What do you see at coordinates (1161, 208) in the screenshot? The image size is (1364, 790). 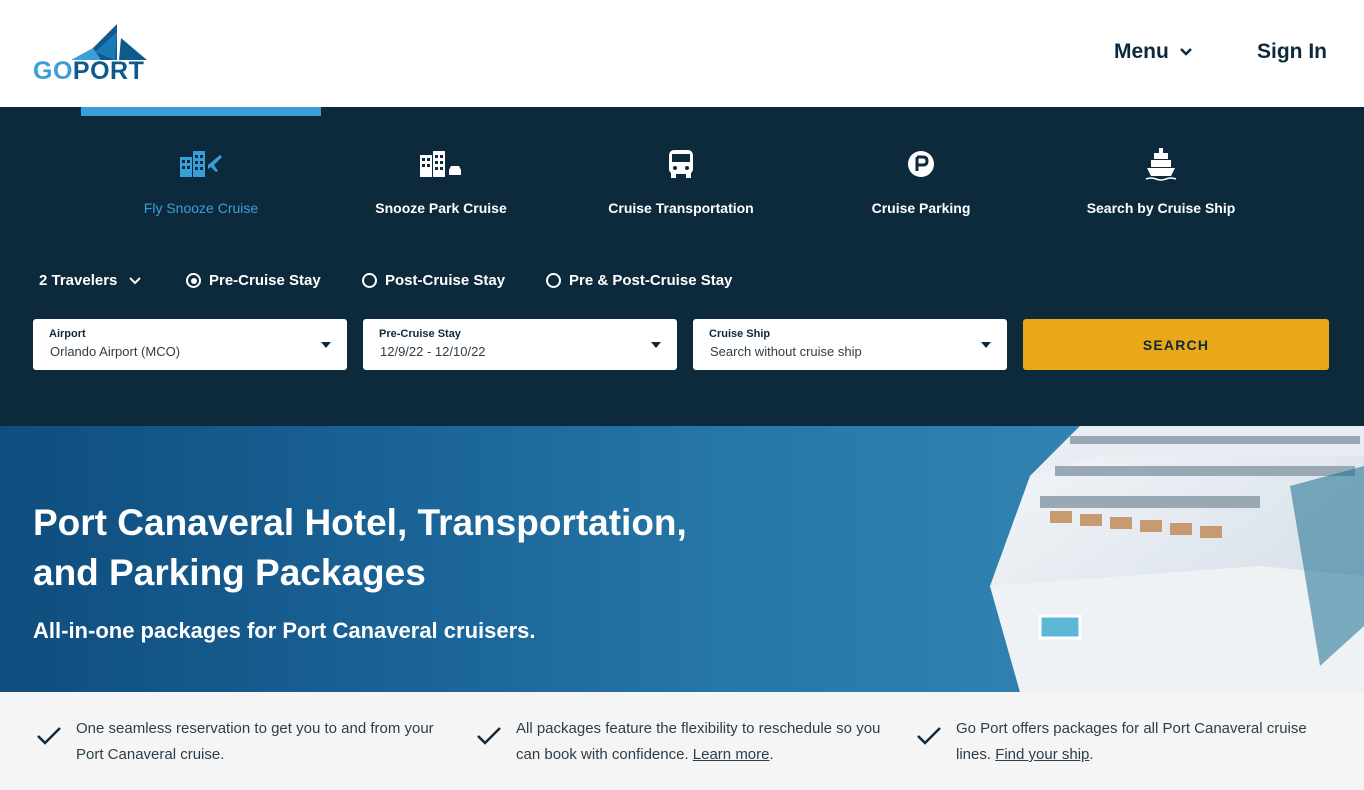 I see `tab-label: Search by Cruise Ship` at bounding box center [1161, 208].